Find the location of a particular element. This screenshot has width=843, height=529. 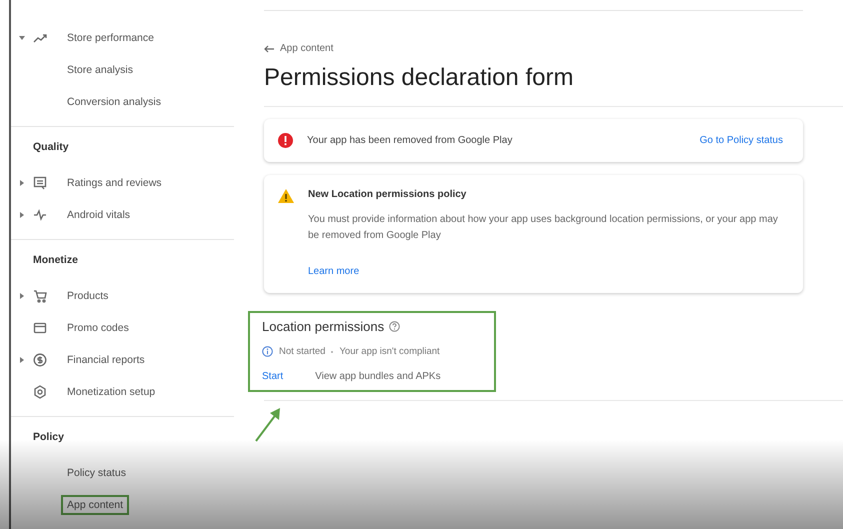

sidebar-item: Products is located at coordinates (87, 296).